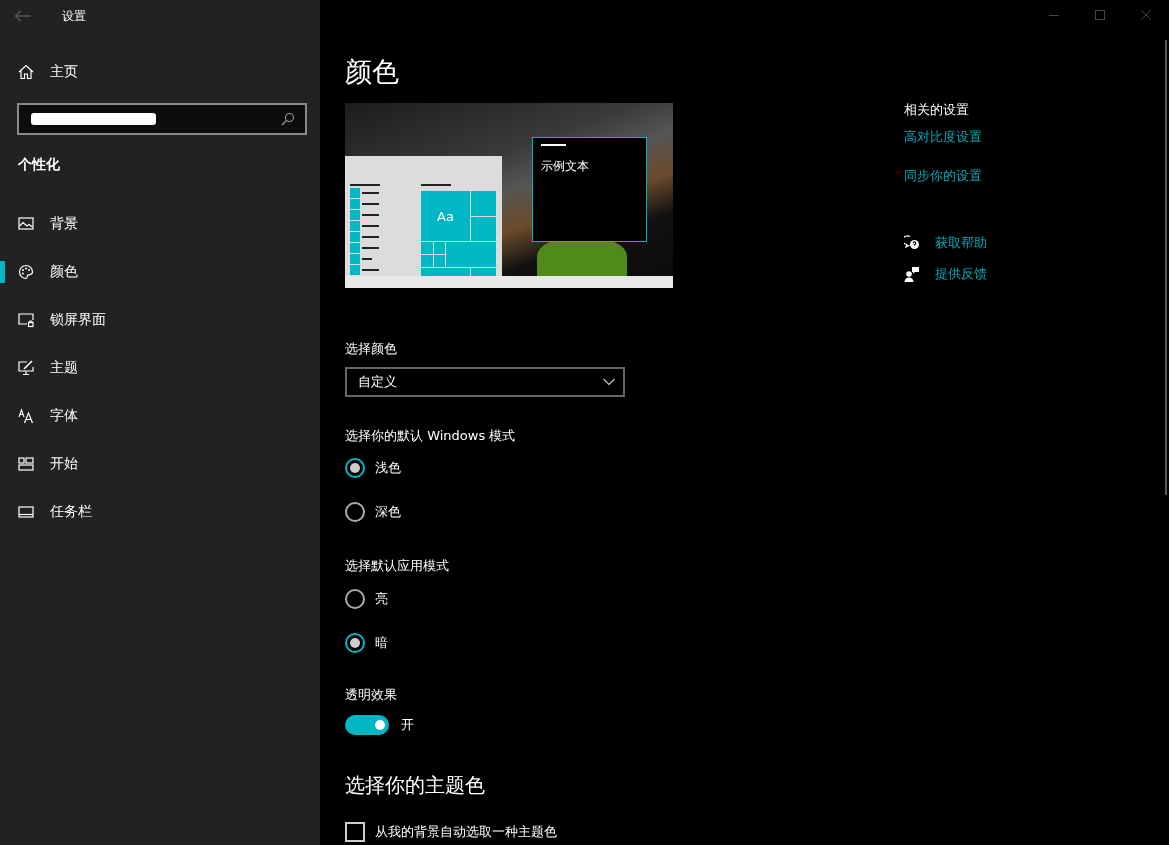 Image resolution: width=1169 pixels, height=845 pixels. Describe the element at coordinates (397, 566) in the screenshot. I see `group-label: 选择默认应用模式` at that location.